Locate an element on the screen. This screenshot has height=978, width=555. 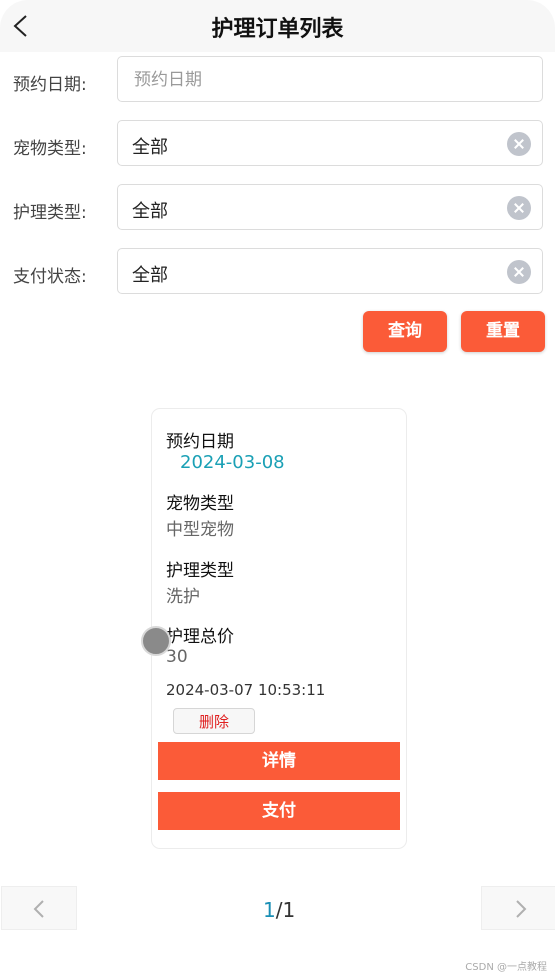
care-type-select: 全部 is located at coordinates (330, 207).